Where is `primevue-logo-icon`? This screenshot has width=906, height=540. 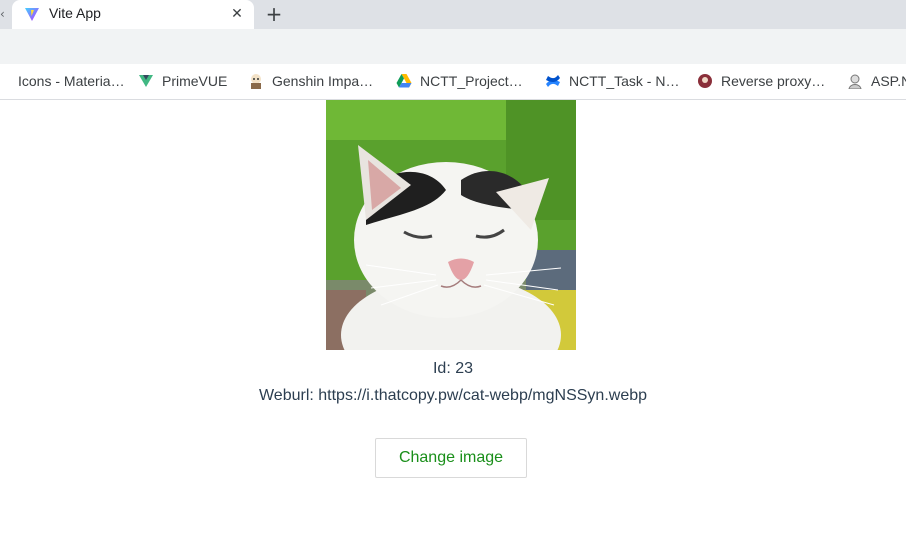 primevue-logo-icon is located at coordinates (146, 81).